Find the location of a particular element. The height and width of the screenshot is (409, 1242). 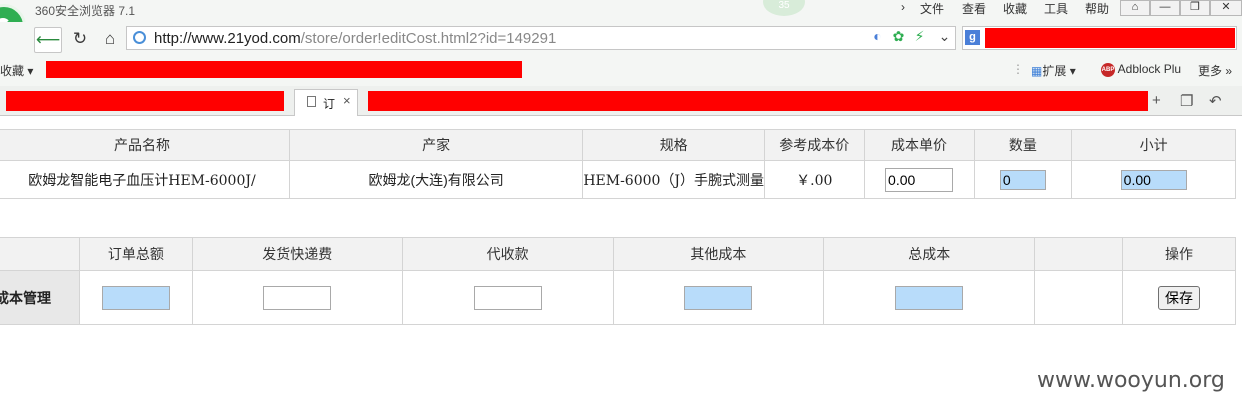

table-header-row: 订单总额 发货快递费 代收款 其他成本 总成本 操作 is located at coordinates (618, 254).